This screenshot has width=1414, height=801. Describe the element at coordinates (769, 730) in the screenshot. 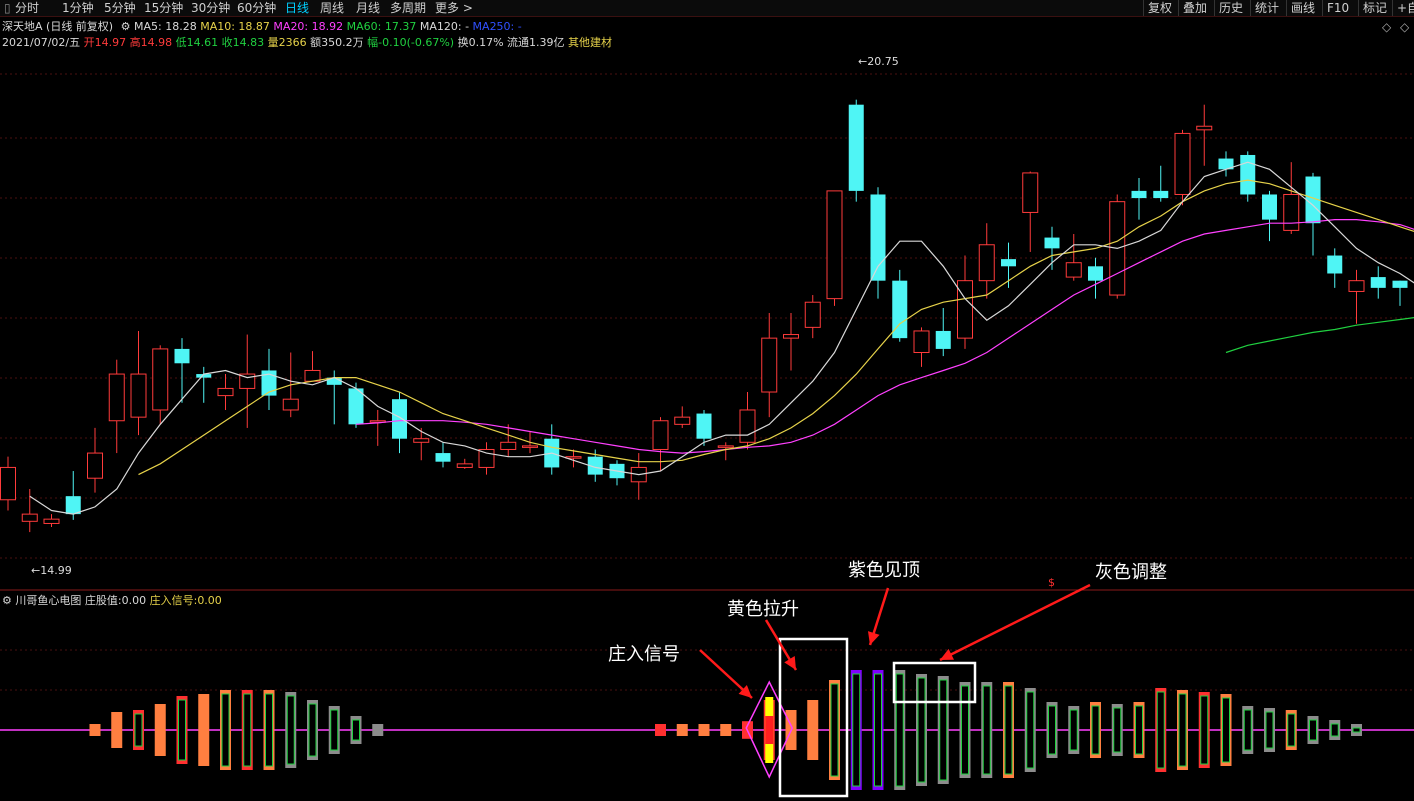

I see `signal-red-core` at that location.